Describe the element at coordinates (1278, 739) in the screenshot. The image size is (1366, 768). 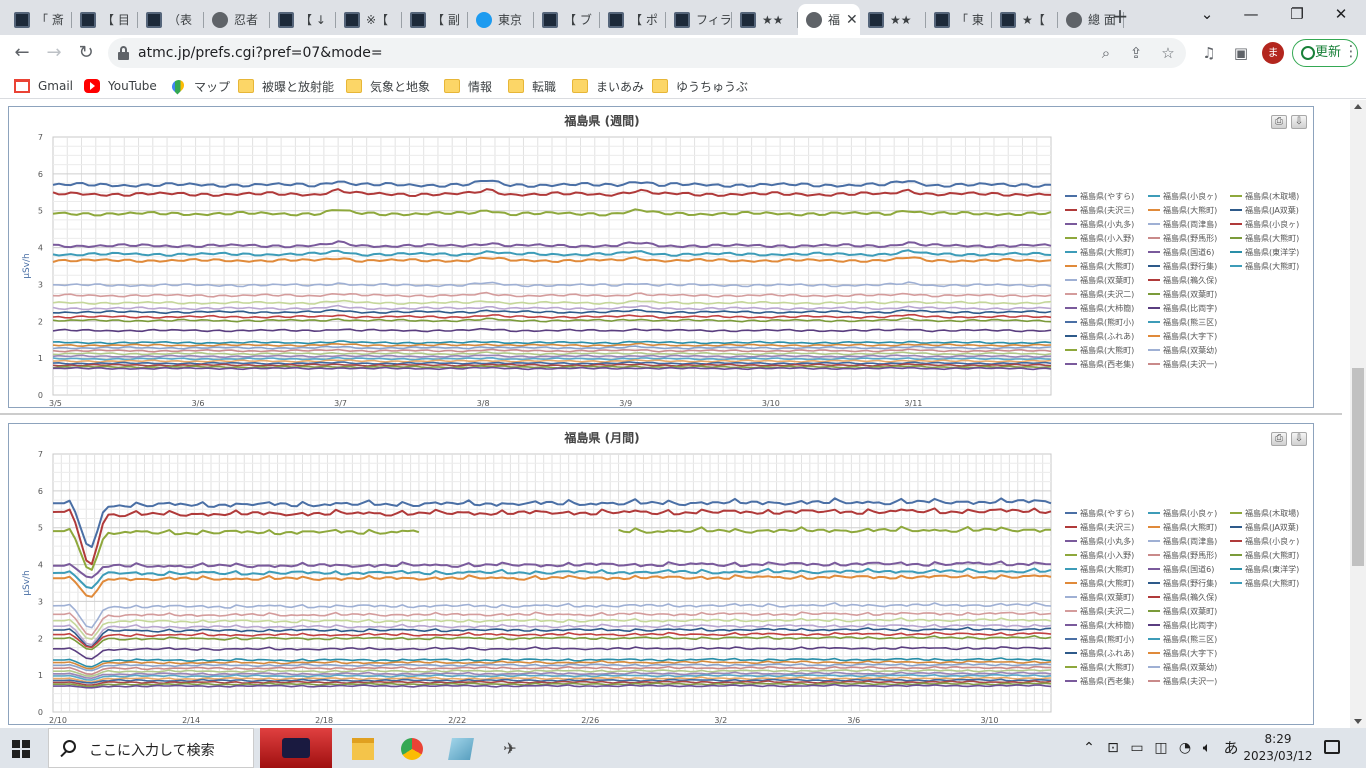
I see `clock-time: 8:29` at that location.